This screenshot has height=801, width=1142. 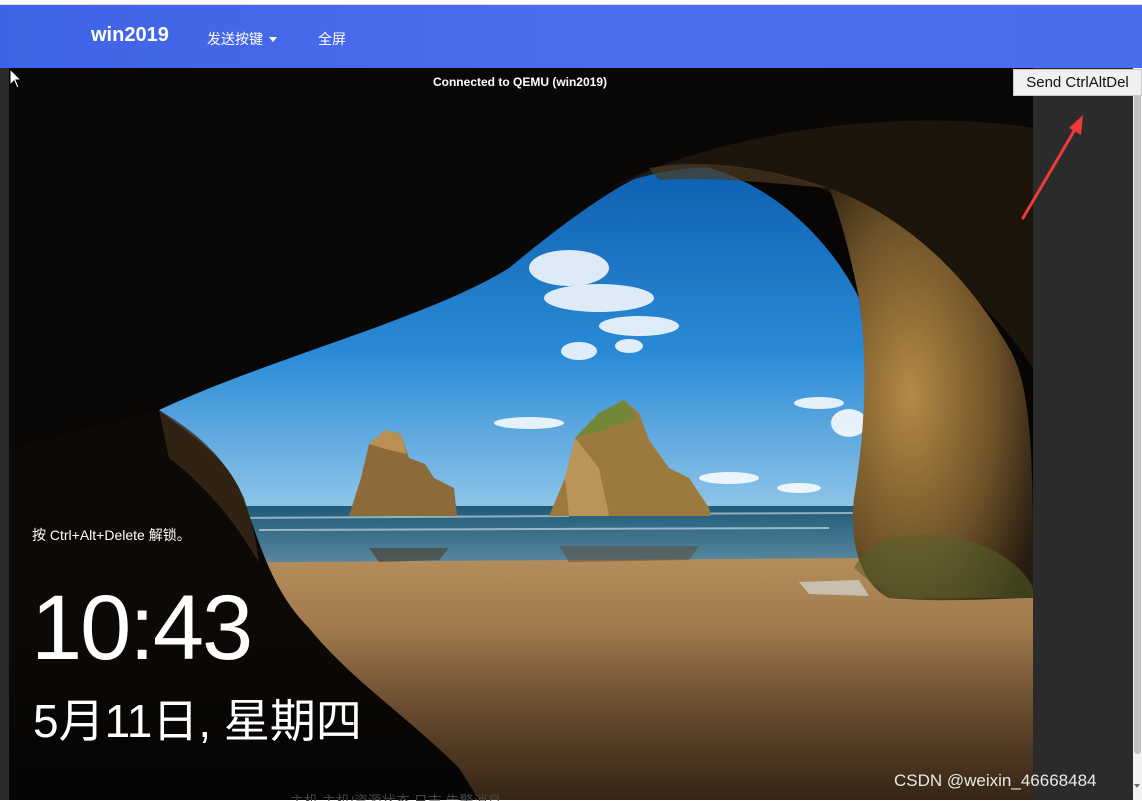 What do you see at coordinates (520, 82) in the screenshot?
I see `connection-status: Connected to QEMU (win2019)` at bounding box center [520, 82].